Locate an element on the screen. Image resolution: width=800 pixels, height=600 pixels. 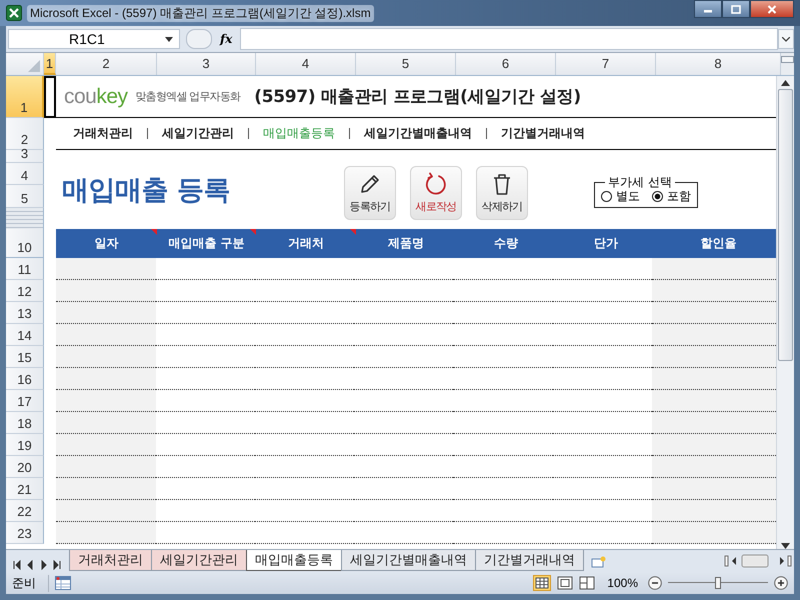
action-button: 삭제하기 is located at coordinates (502, 193).